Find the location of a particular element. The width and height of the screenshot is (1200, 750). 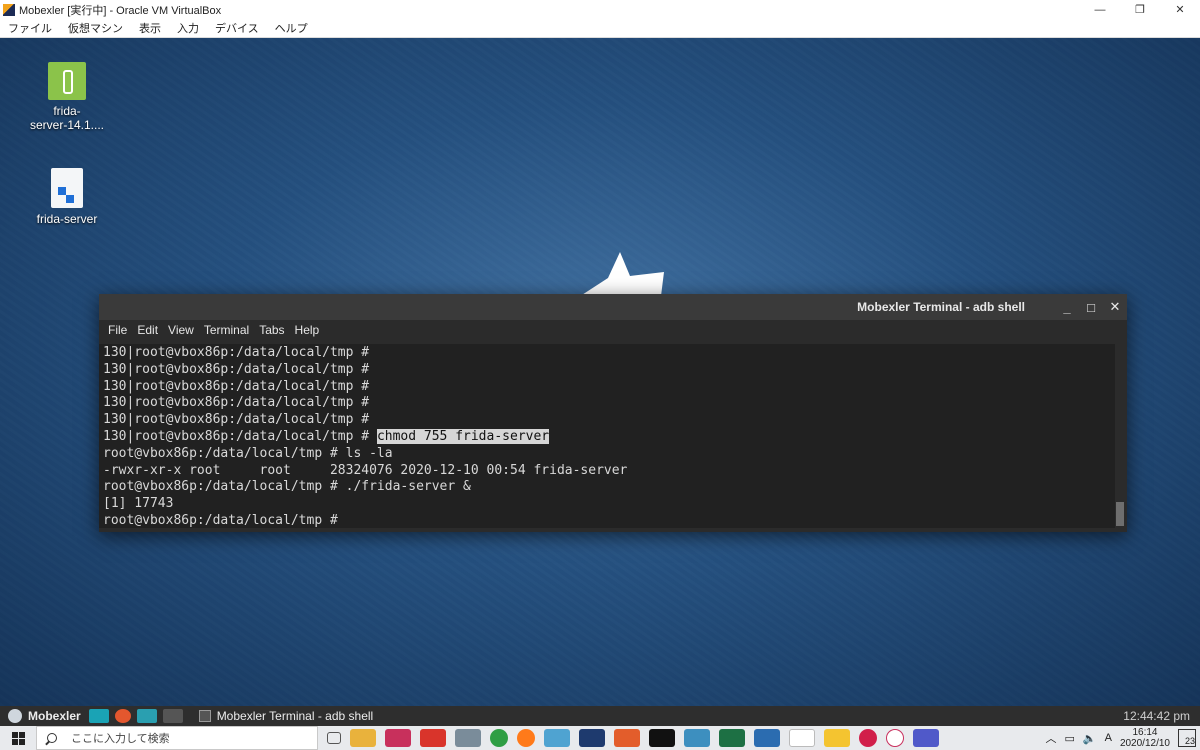

app-icon-pink is located at coordinates (398, 738).